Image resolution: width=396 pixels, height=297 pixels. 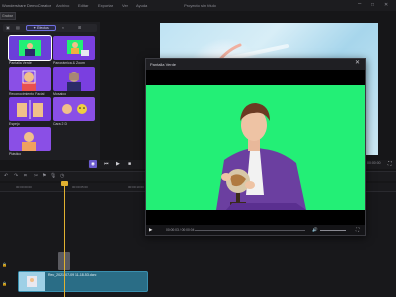 I want to click on media-icon: ▣, so click(x=8, y=28).